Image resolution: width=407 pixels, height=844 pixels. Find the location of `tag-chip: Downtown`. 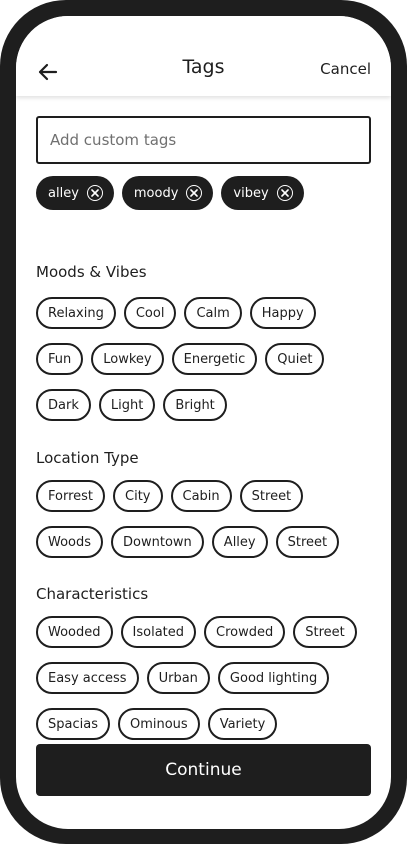

tag-chip: Downtown is located at coordinates (157, 542).